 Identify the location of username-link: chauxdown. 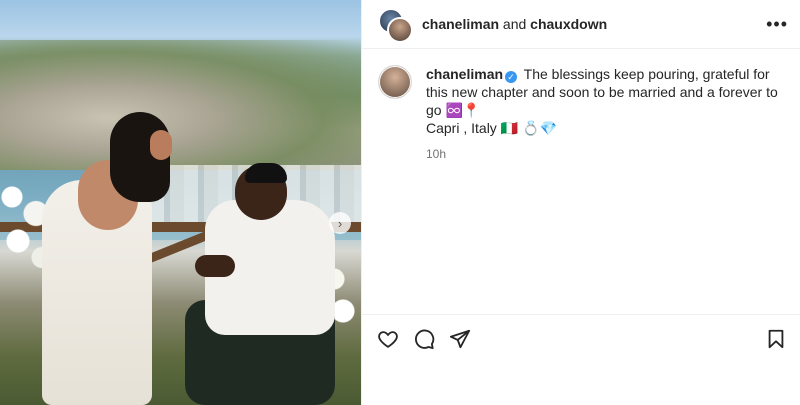
(568, 24).